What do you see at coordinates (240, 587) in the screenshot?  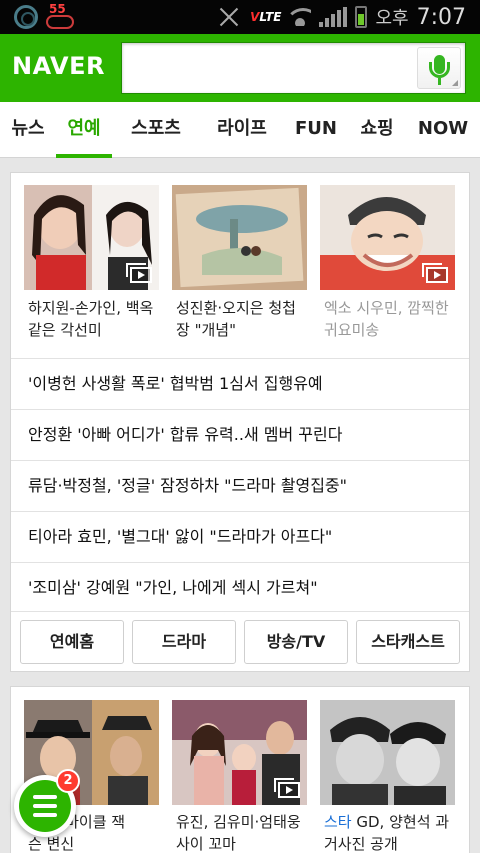 I see `headline-link: '조미삼' 강예원 "가인, 나에게 섹시 가르쳐"` at bounding box center [240, 587].